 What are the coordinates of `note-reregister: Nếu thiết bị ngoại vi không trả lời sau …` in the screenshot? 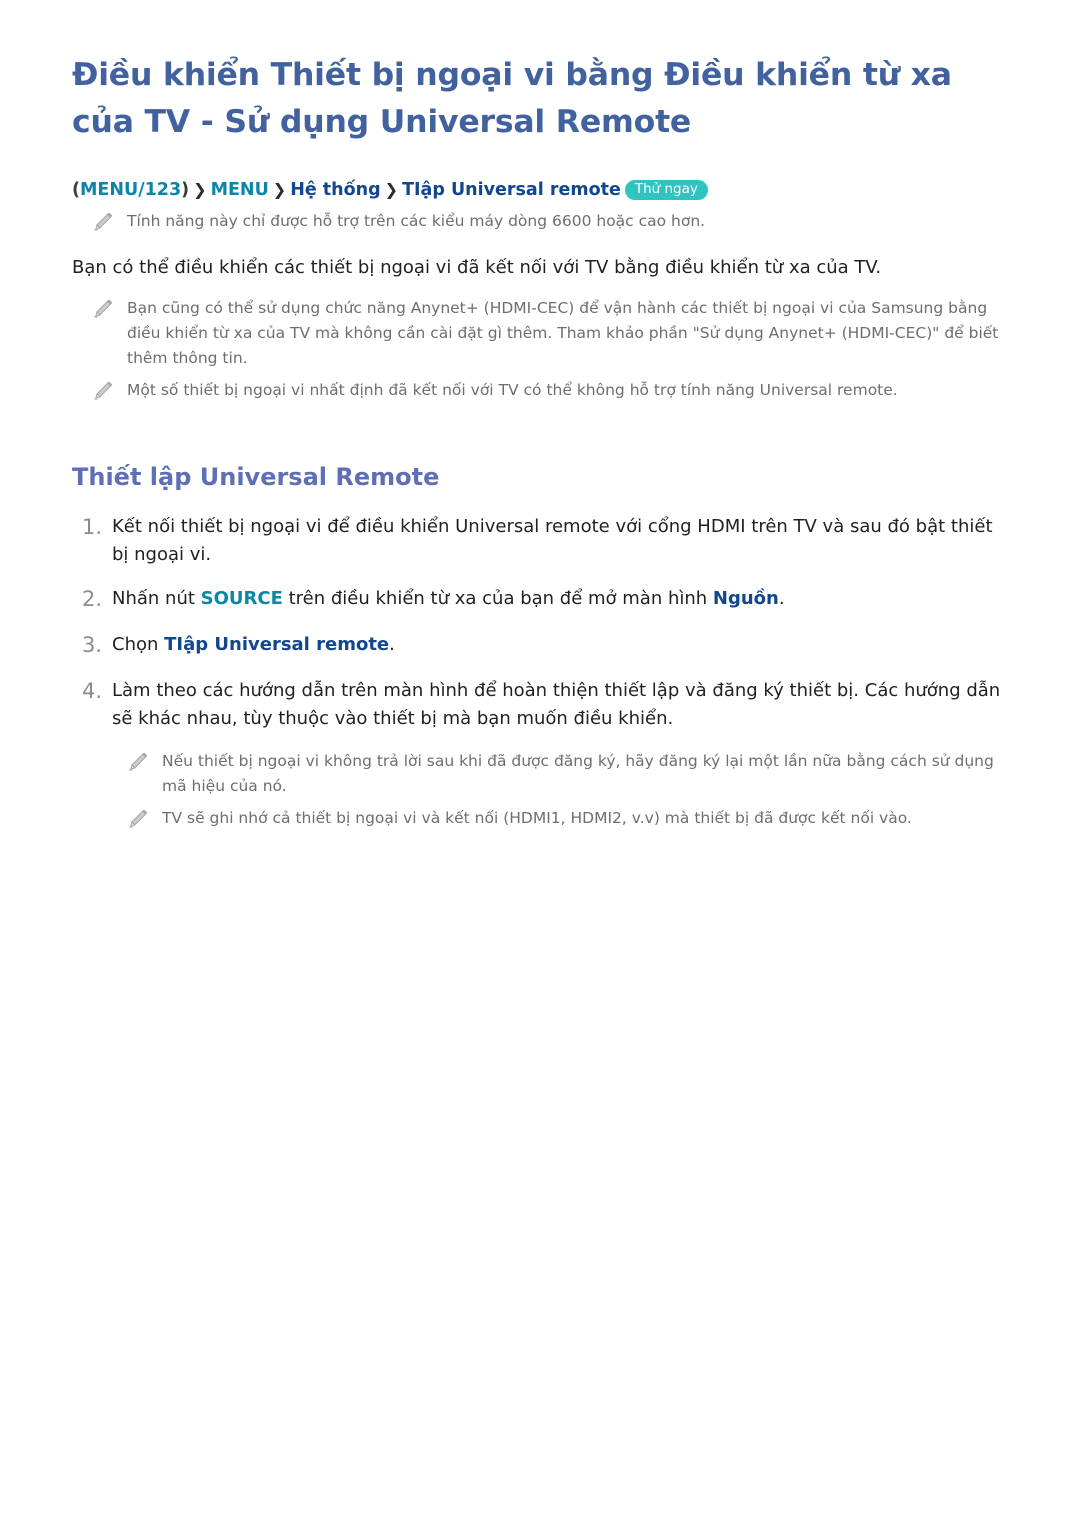 It's located at (545, 774).